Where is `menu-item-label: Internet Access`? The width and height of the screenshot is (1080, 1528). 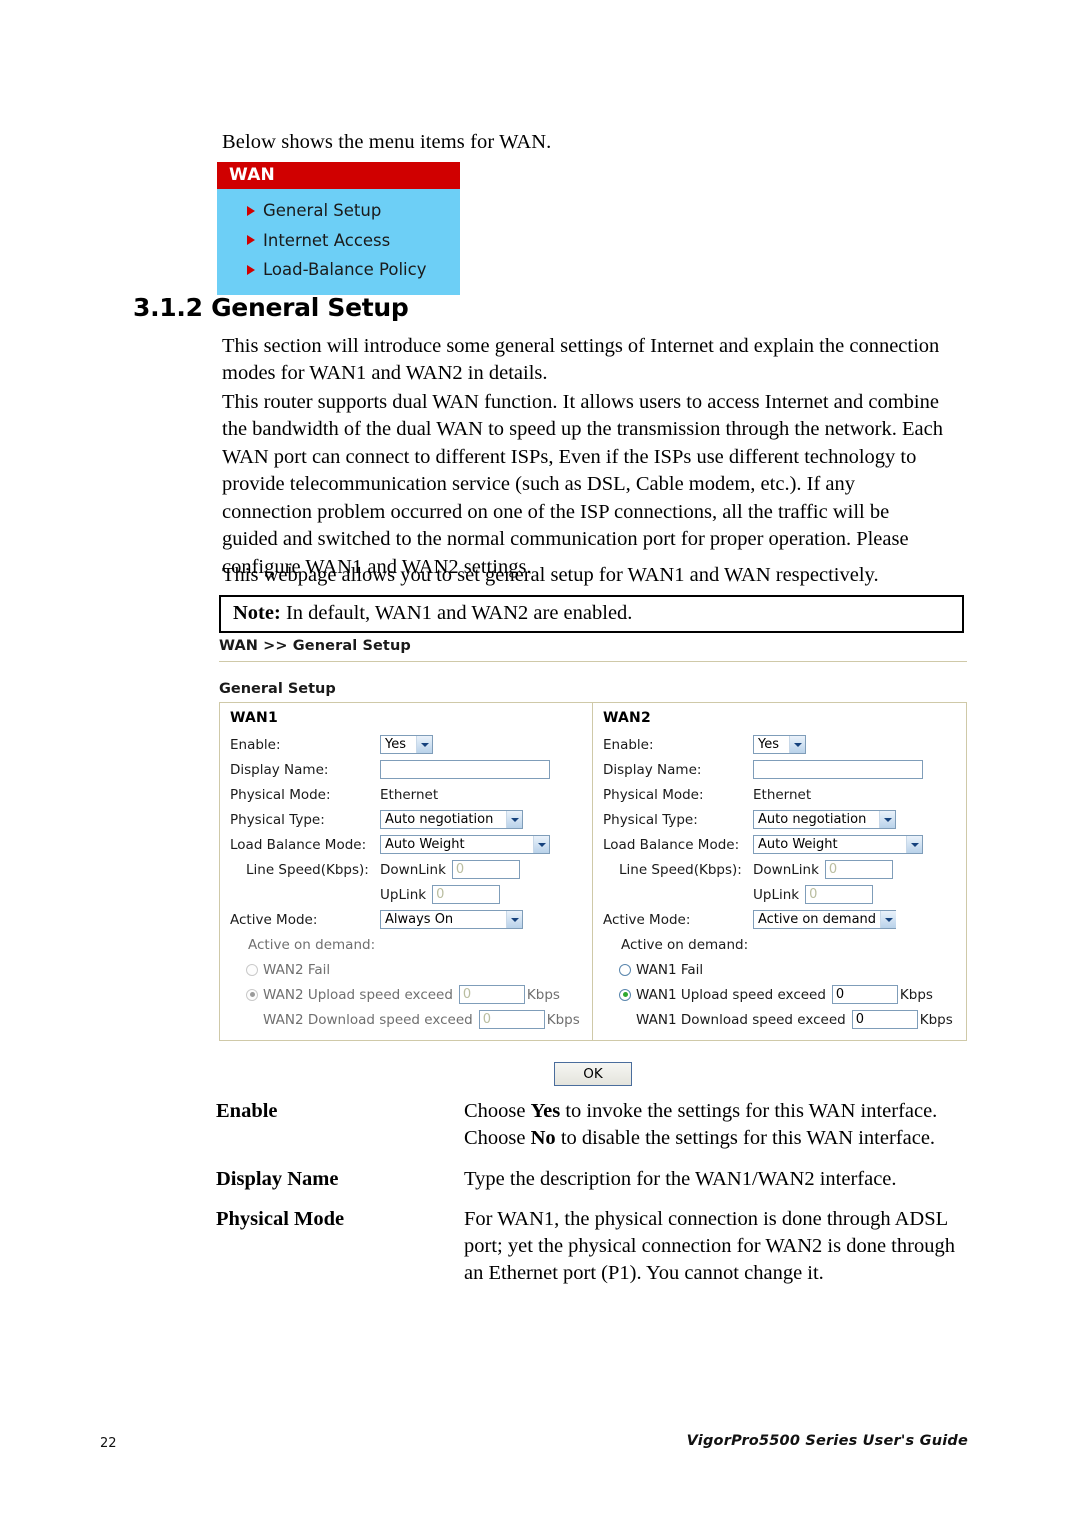 menu-item-label: Internet Access is located at coordinates (327, 240).